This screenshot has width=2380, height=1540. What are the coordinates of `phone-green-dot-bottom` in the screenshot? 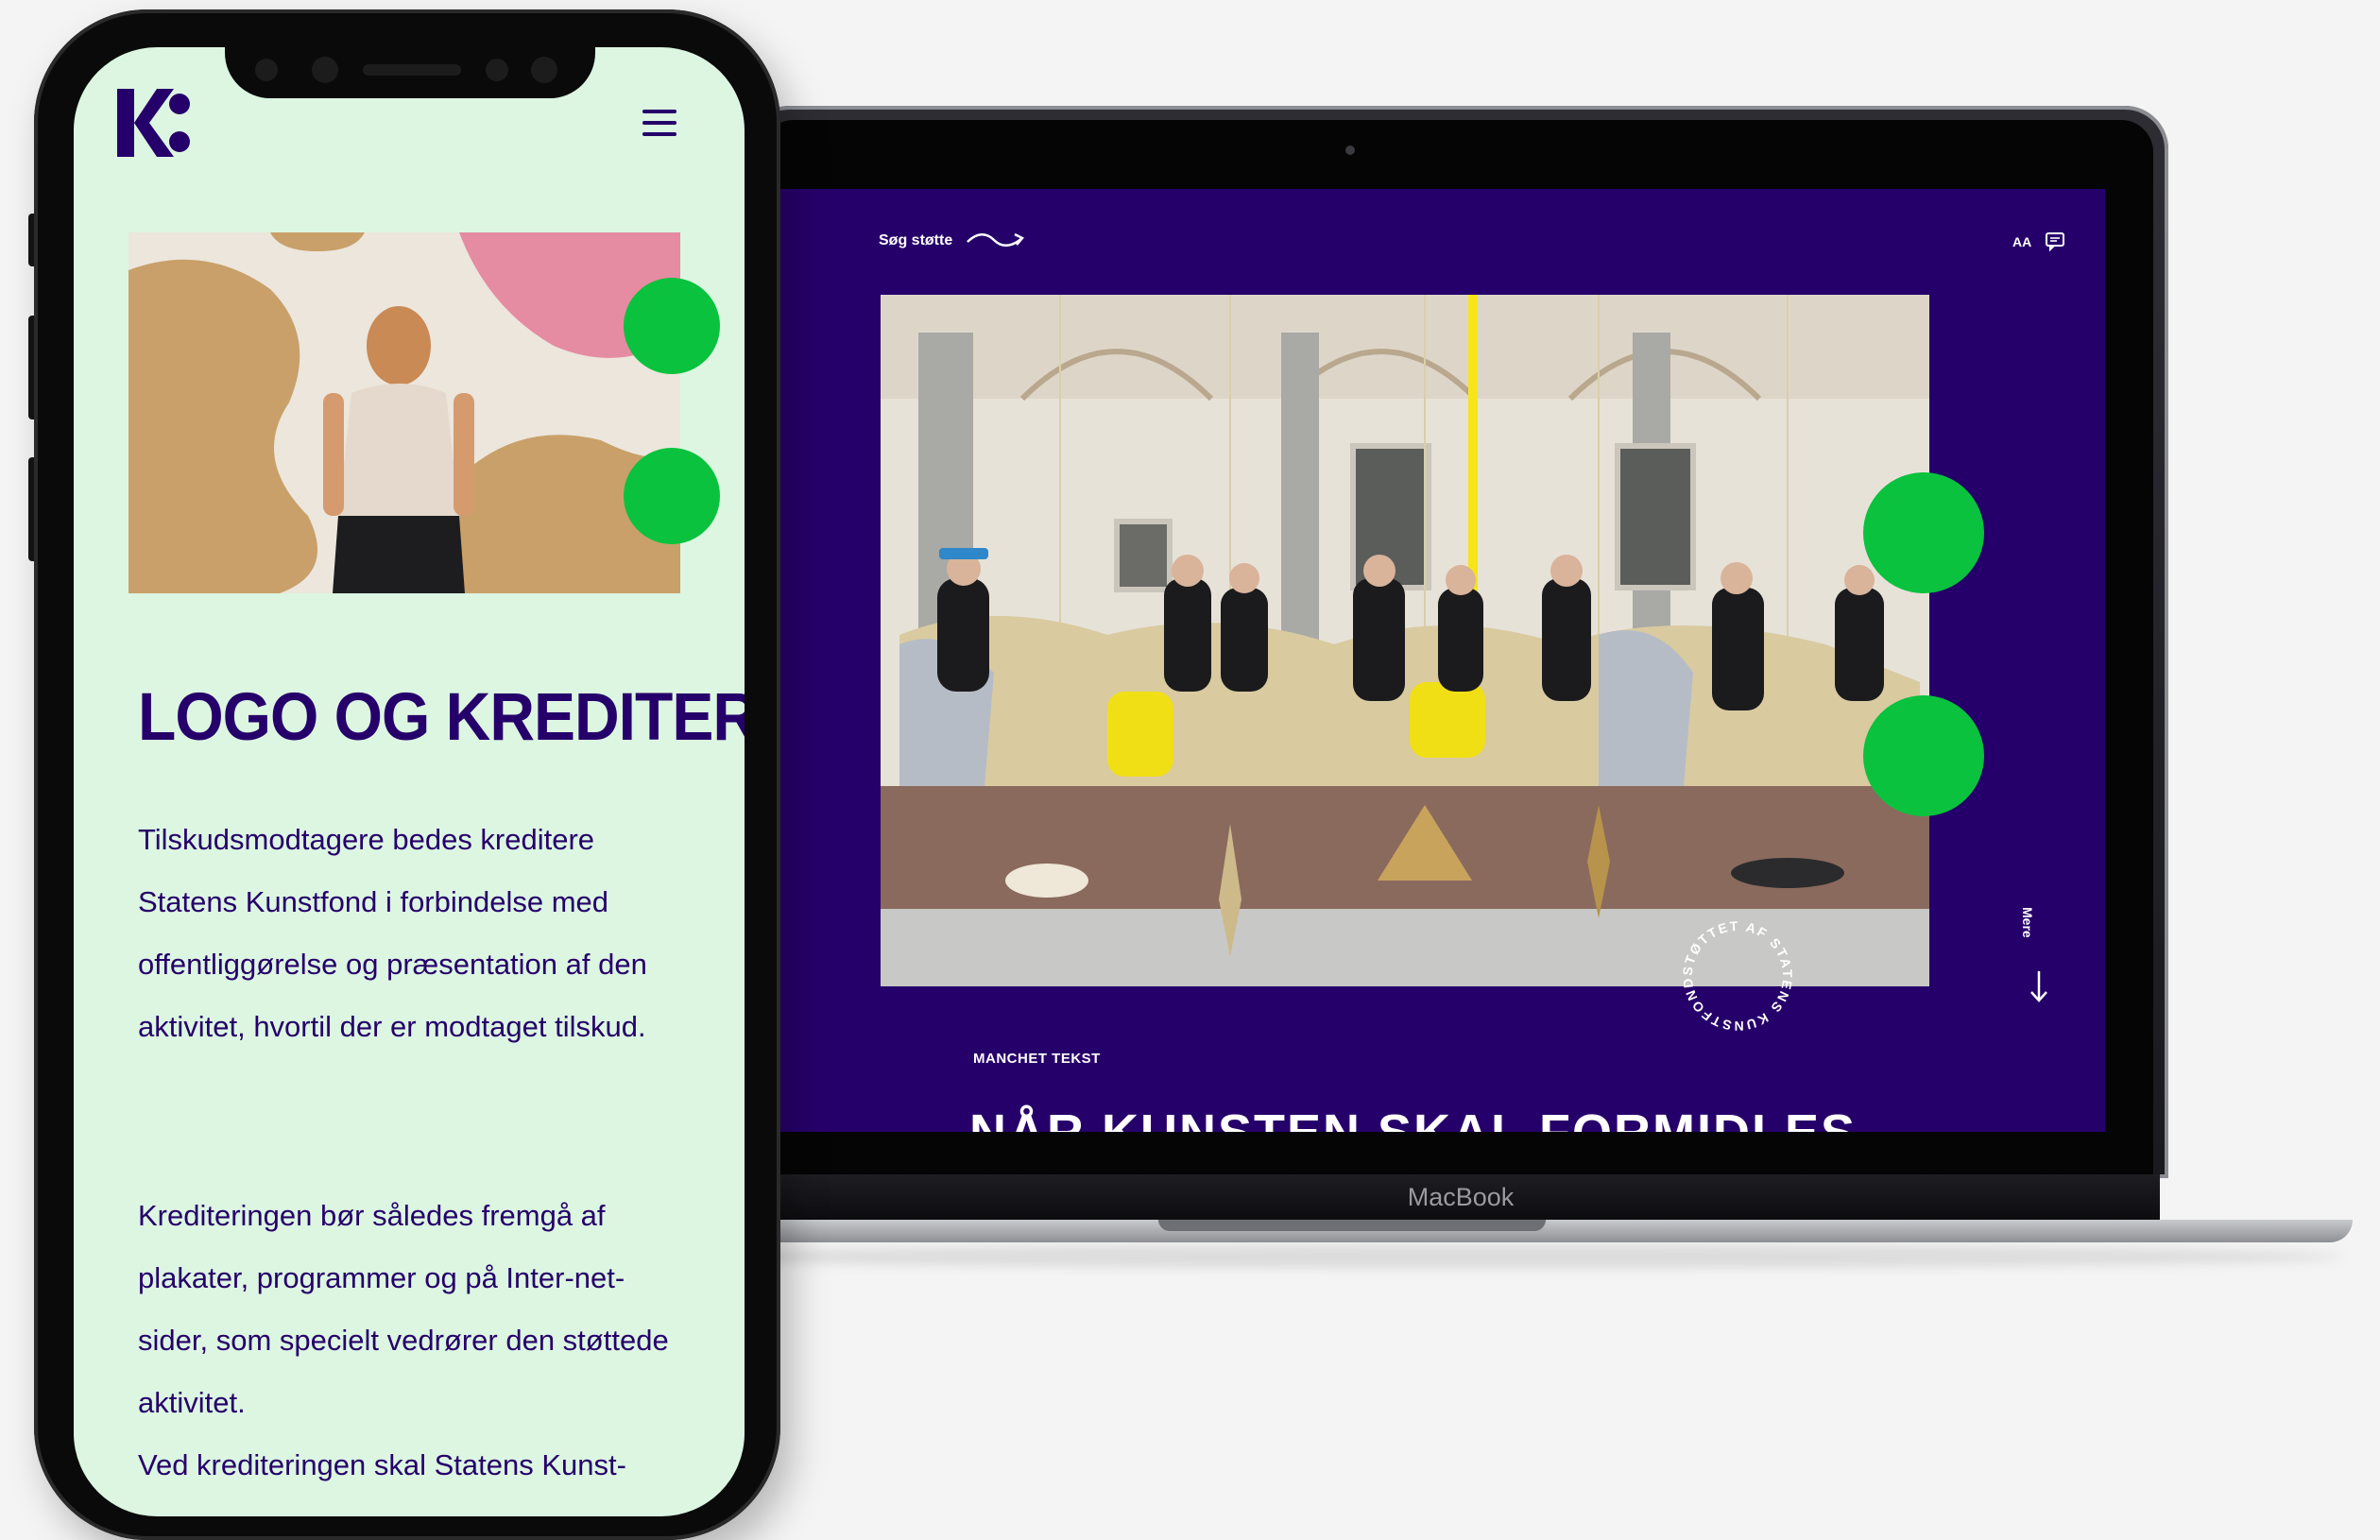 It's located at (672, 496).